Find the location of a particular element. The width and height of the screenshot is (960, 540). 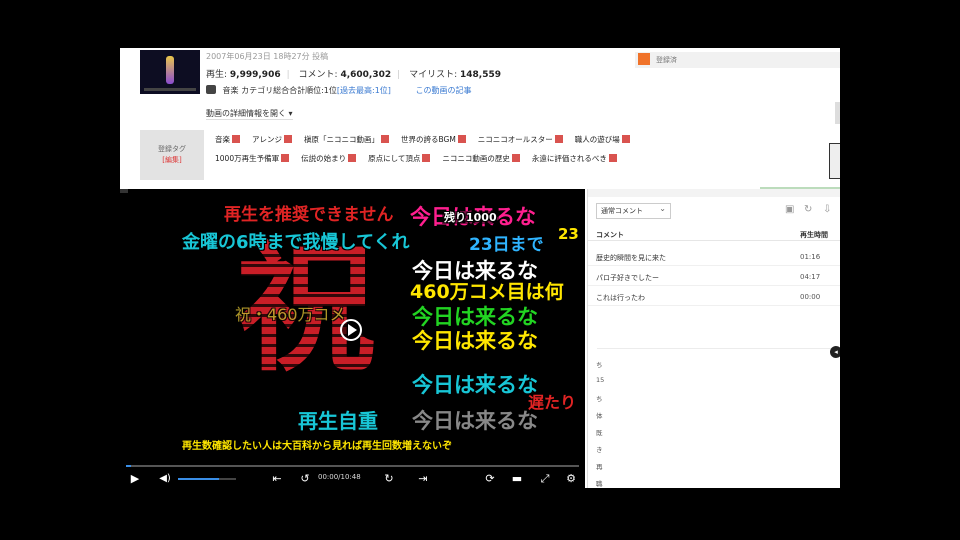

tag-item: 永遠に評価されるべき is located at coordinates (574, 158).